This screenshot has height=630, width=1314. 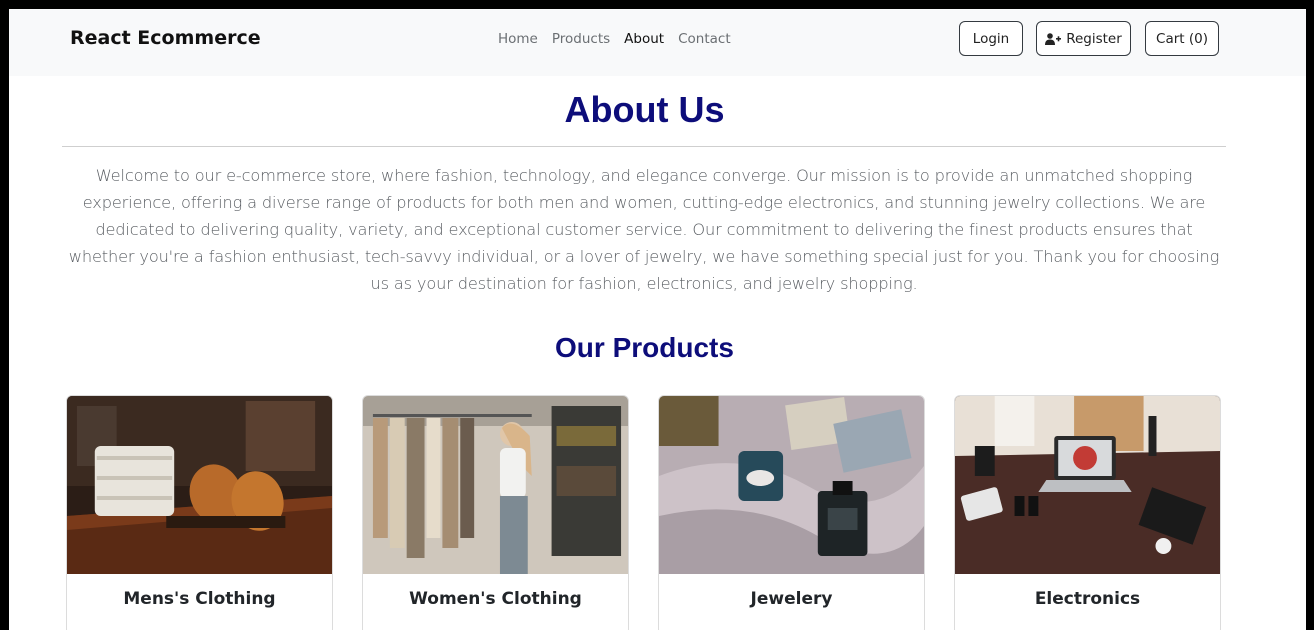 I want to click on mens-clothing-image, so click(x=199, y=485).